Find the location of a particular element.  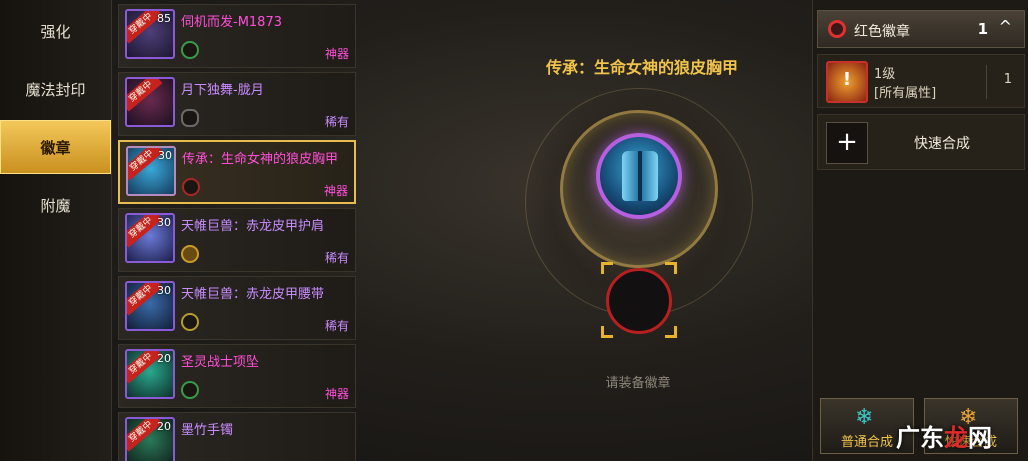

vest-stripe is located at coordinates (640, 176).